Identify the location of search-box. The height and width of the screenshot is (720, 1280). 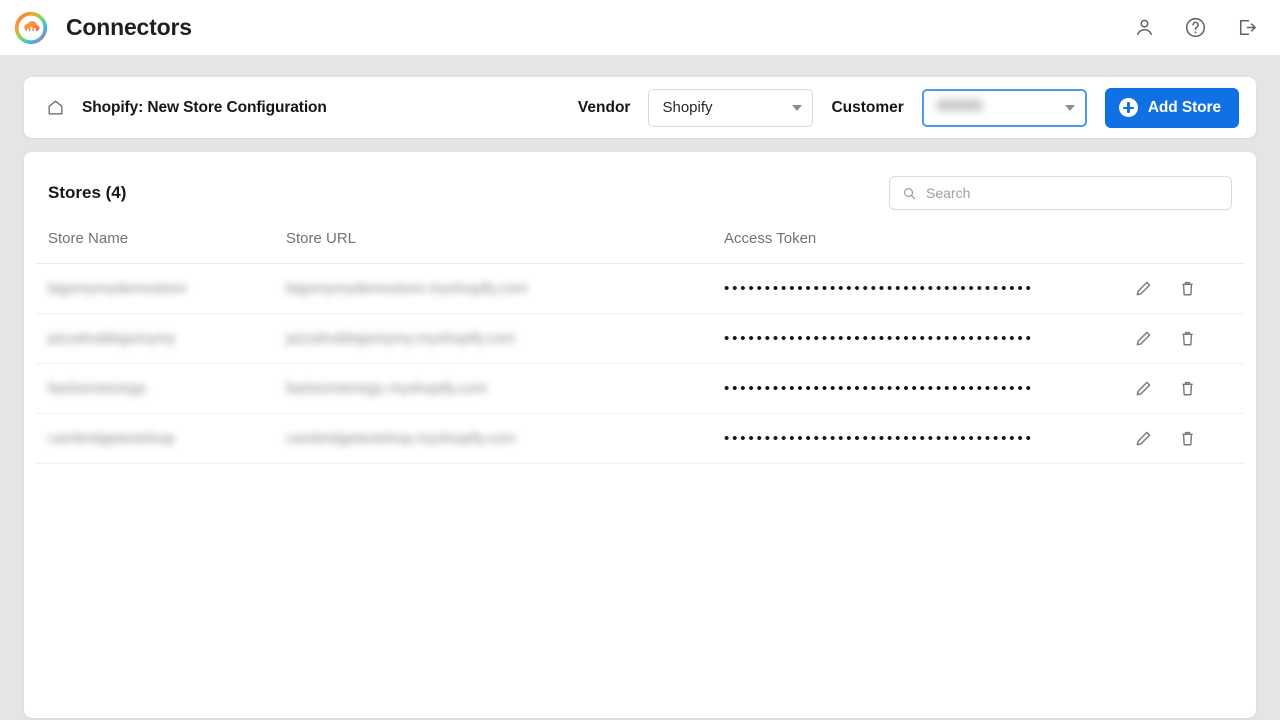
(1060, 193).